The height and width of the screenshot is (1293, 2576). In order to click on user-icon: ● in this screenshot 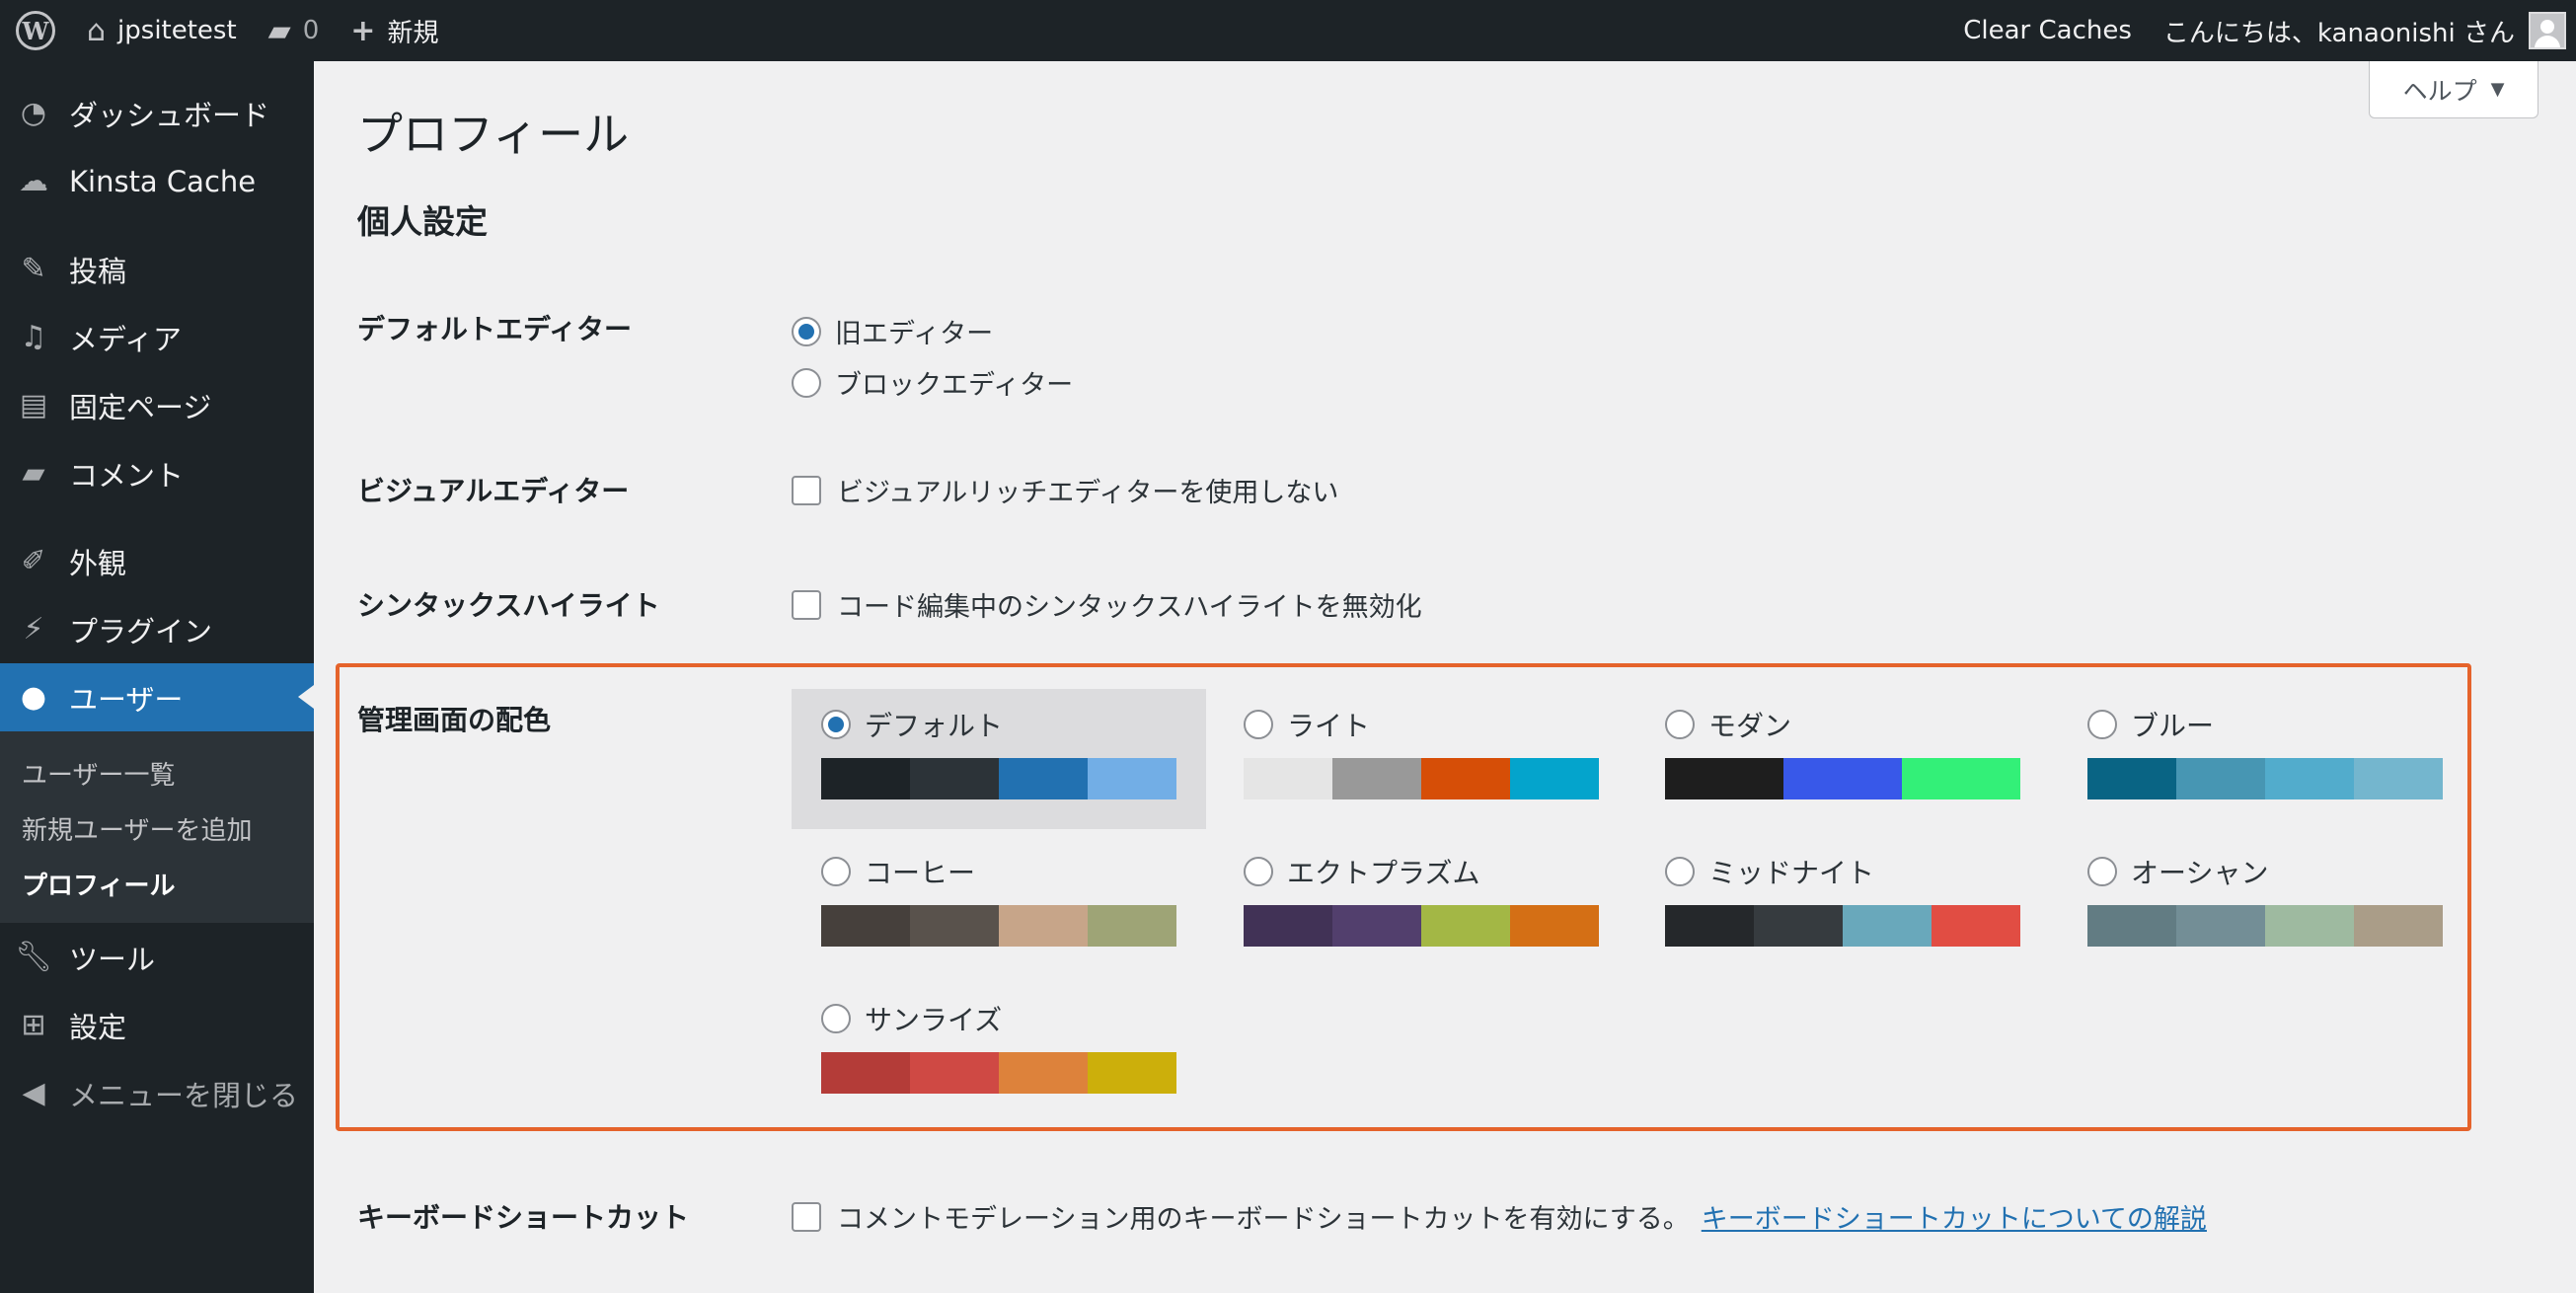, I will do `click(33, 697)`.